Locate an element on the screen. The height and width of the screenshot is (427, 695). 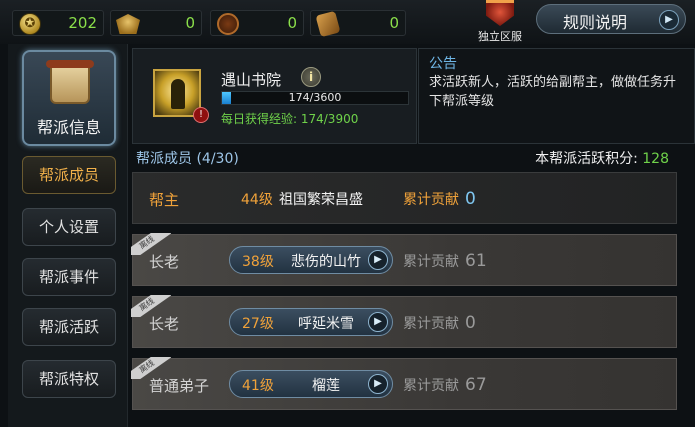
member-level: 44级 is located at coordinates (257, 200).